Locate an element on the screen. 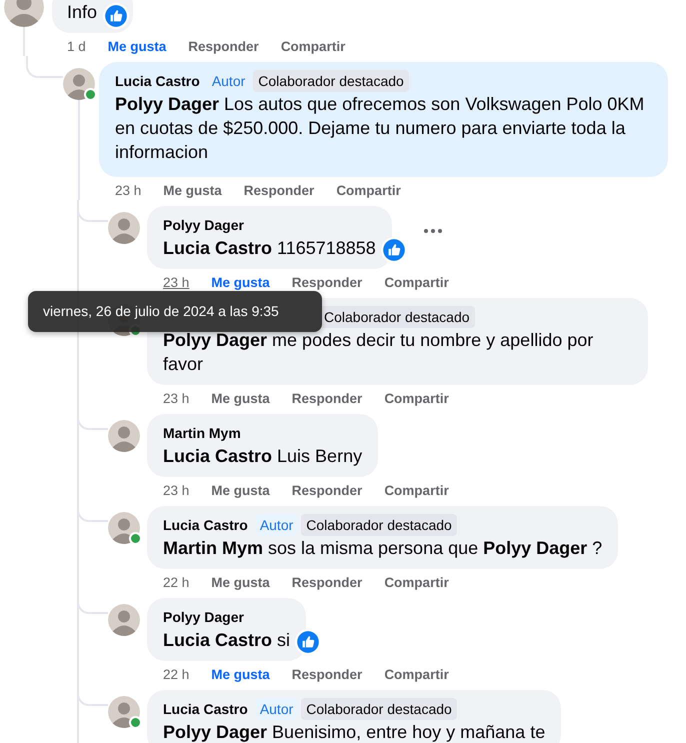  comment-text: Polyy Dager me podes decir tu nombre y apellido por favor is located at coordinates (378, 352).